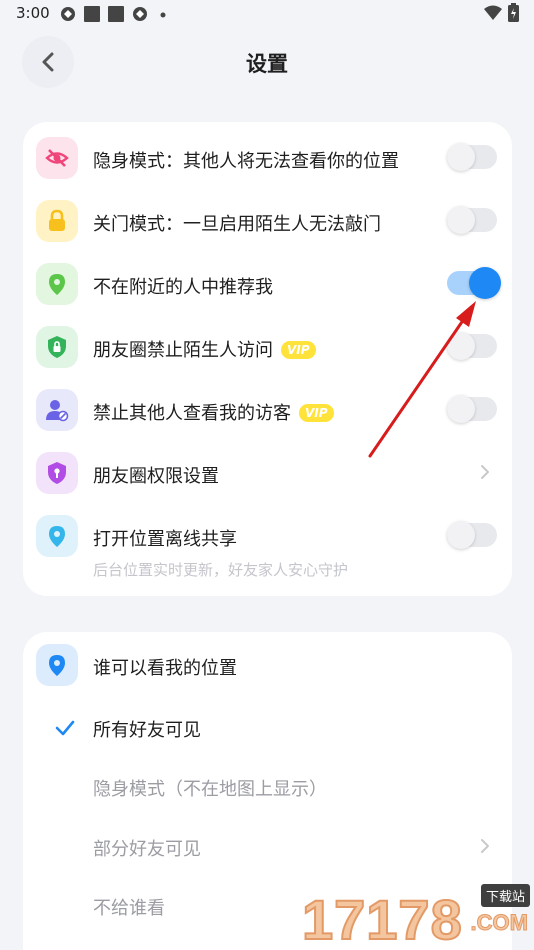 The height and width of the screenshot is (950, 534). Describe the element at coordinates (499, 923) in the screenshot. I see `watermark-suffix: .COM` at that location.